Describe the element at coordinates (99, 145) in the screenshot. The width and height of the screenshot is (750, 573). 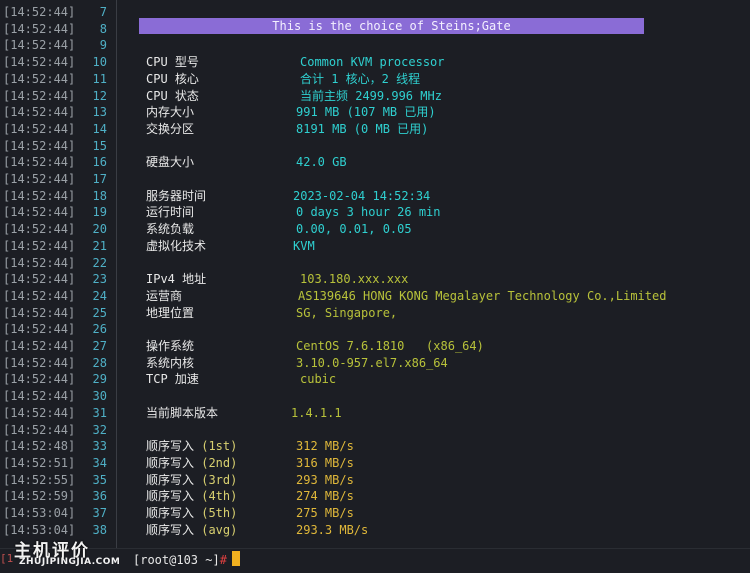
I see `line-number: 15` at that location.